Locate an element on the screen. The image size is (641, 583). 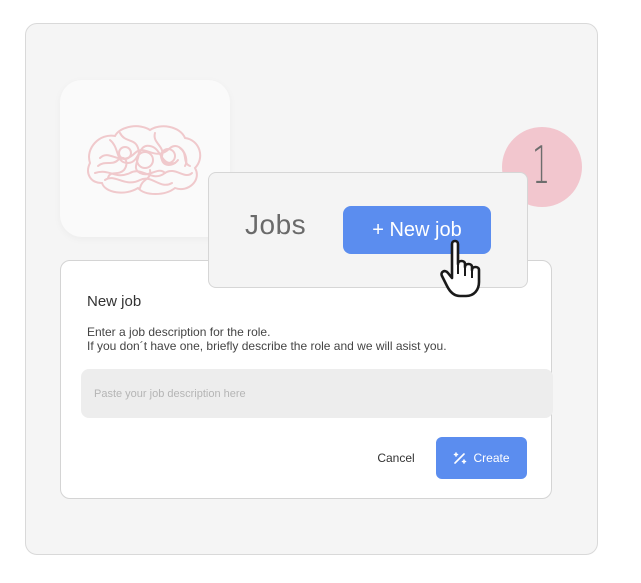
cancel-button: Cancel is located at coordinates (396, 458).